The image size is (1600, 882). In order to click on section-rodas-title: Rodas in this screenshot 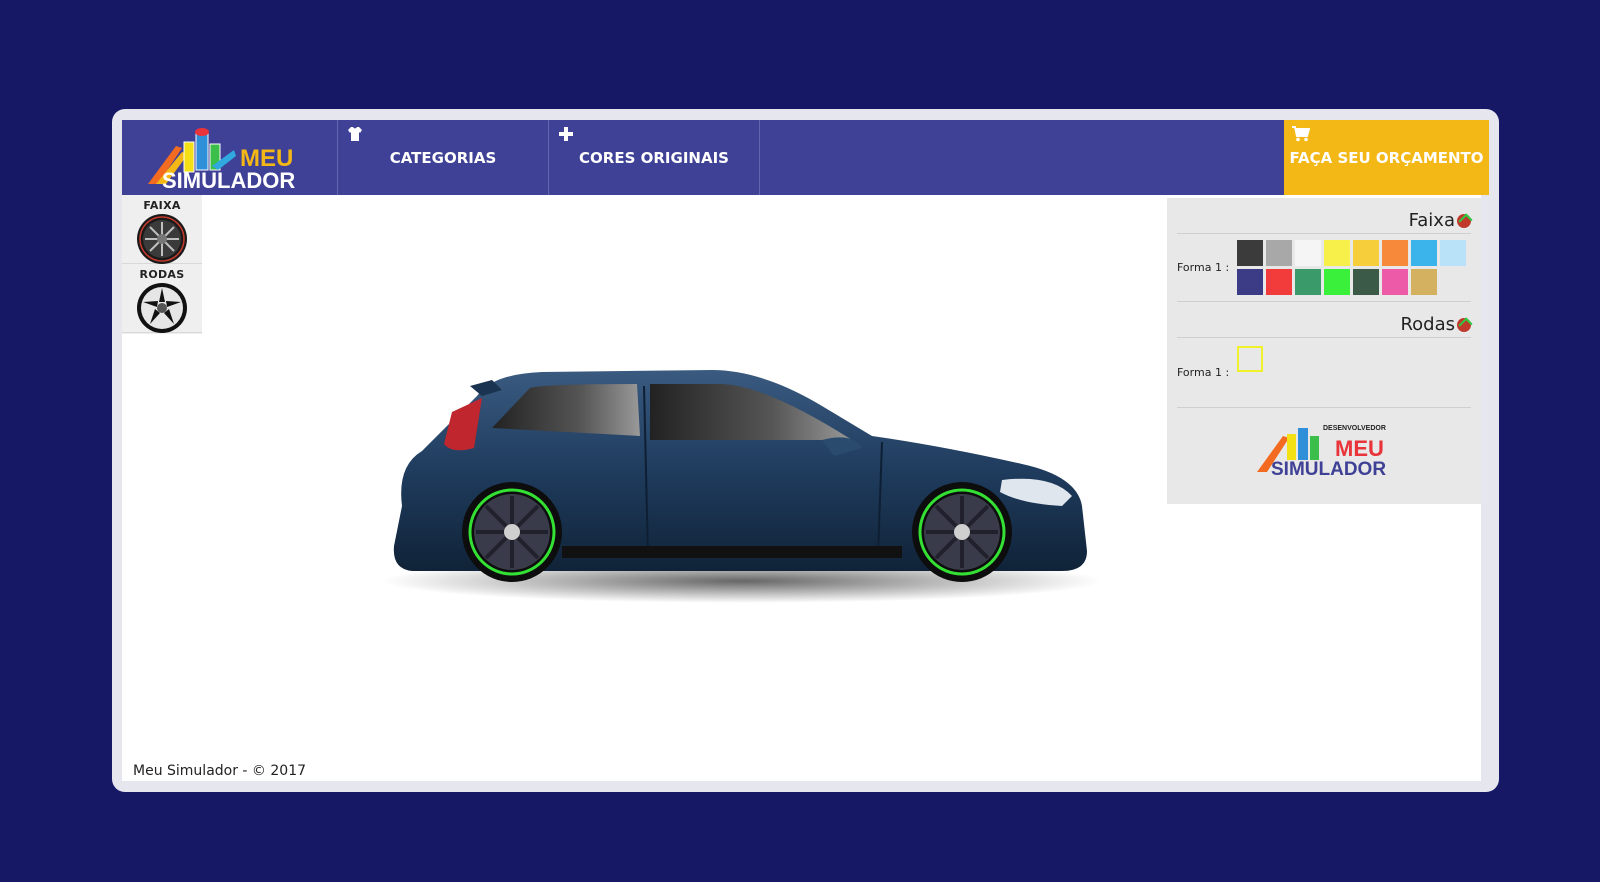, I will do `click(1324, 320)`.